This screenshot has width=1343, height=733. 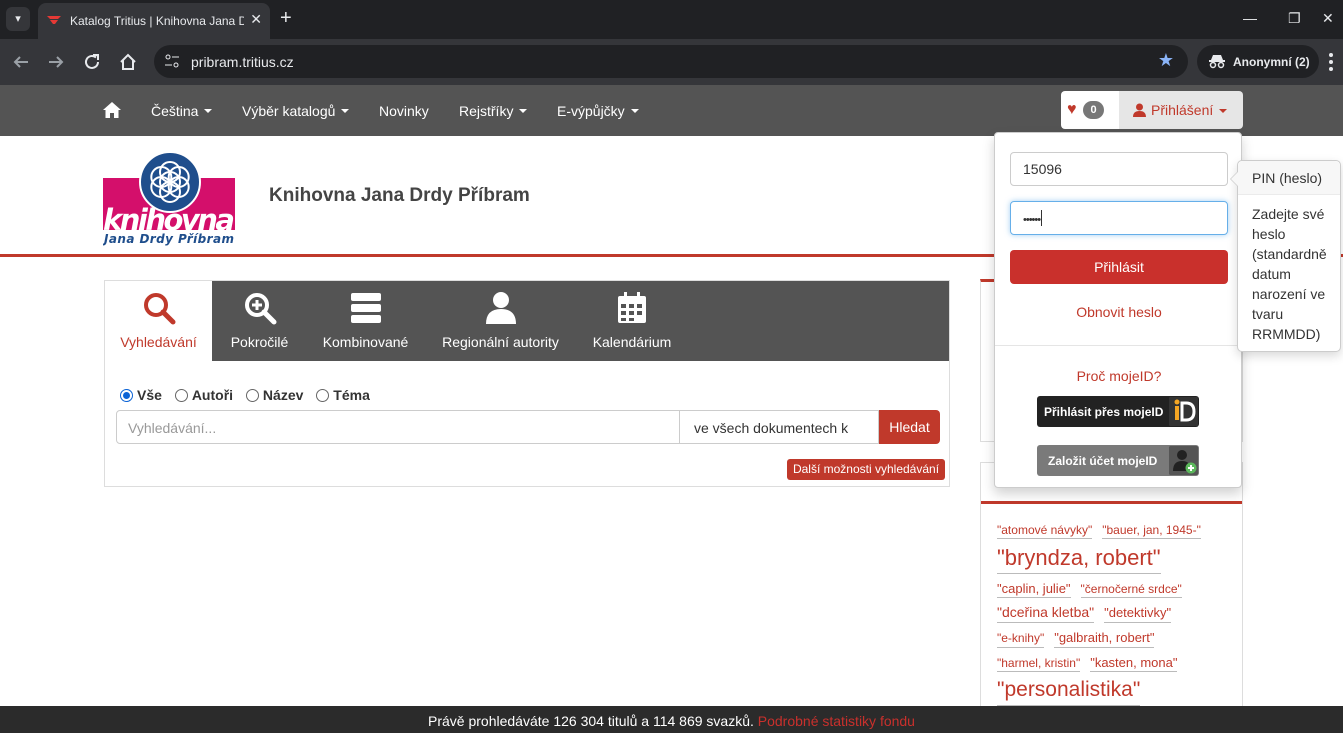 What do you see at coordinates (500, 342) in the screenshot?
I see `tab-regional-authorities-label: Regionální autority` at bounding box center [500, 342].